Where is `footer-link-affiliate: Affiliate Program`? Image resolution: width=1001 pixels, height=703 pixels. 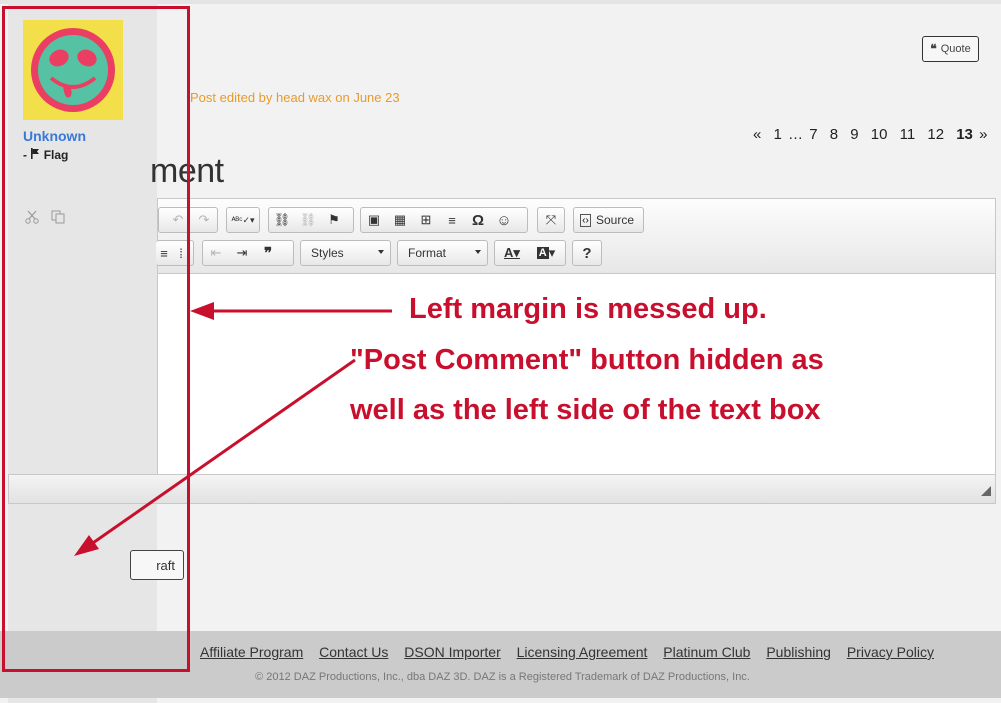 footer-link-affiliate: Affiliate Program is located at coordinates (251, 652).